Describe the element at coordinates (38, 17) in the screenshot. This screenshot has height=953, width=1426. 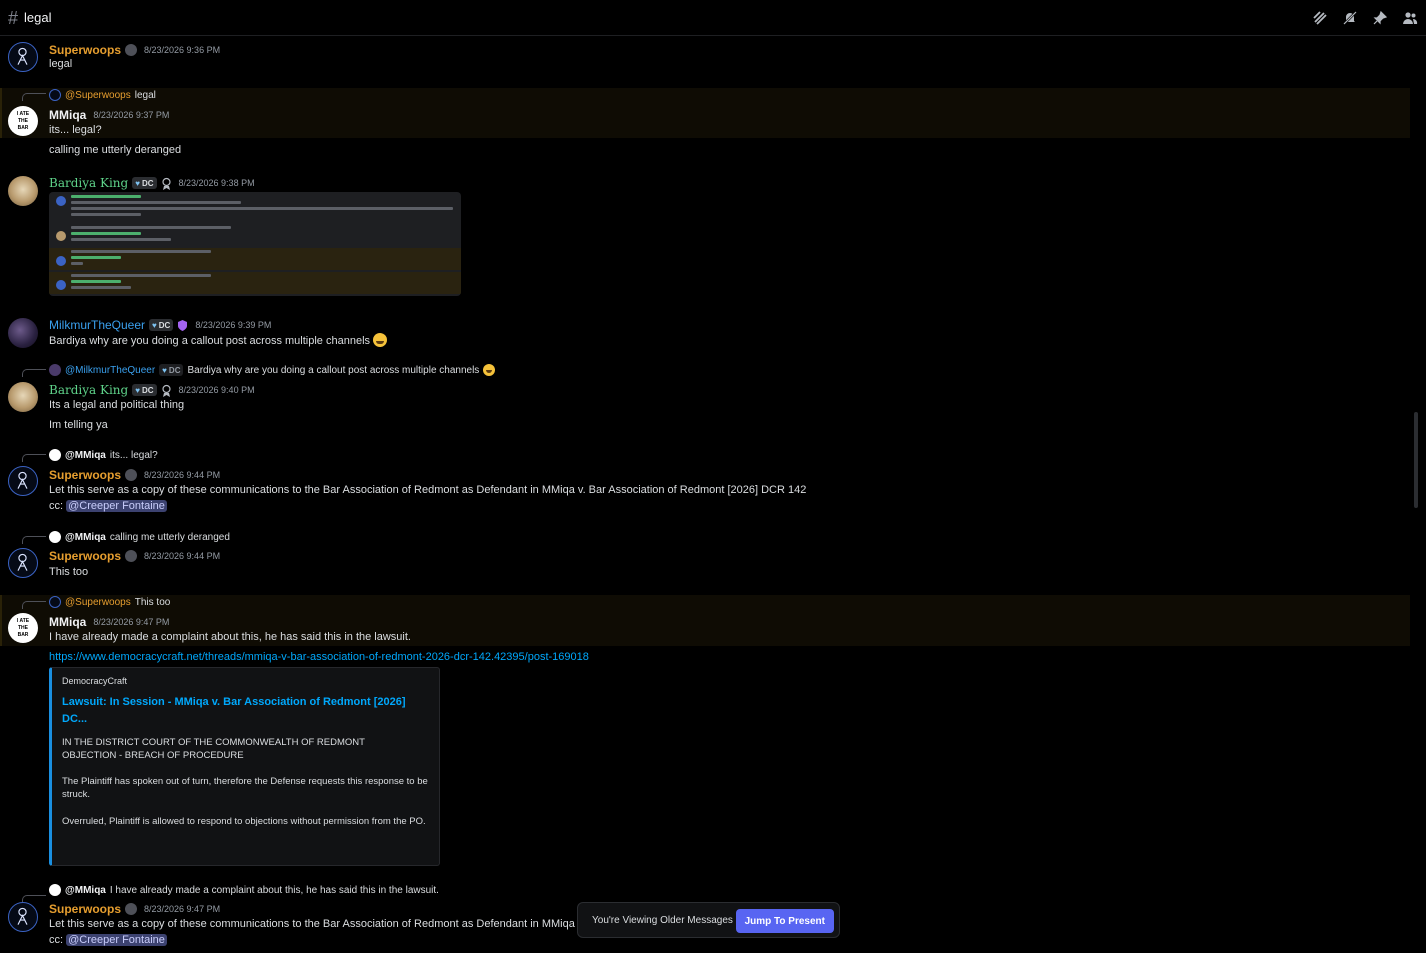
I see `channel-name: legal` at that location.